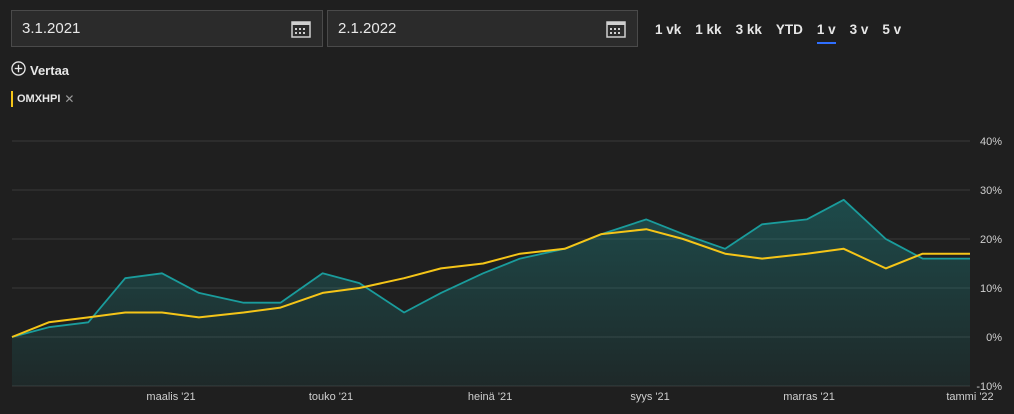 The width and height of the screenshot is (1014, 414). What do you see at coordinates (891, 32) in the screenshot?
I see `range-5-years: 5 v` at bounding box center [891, 32].